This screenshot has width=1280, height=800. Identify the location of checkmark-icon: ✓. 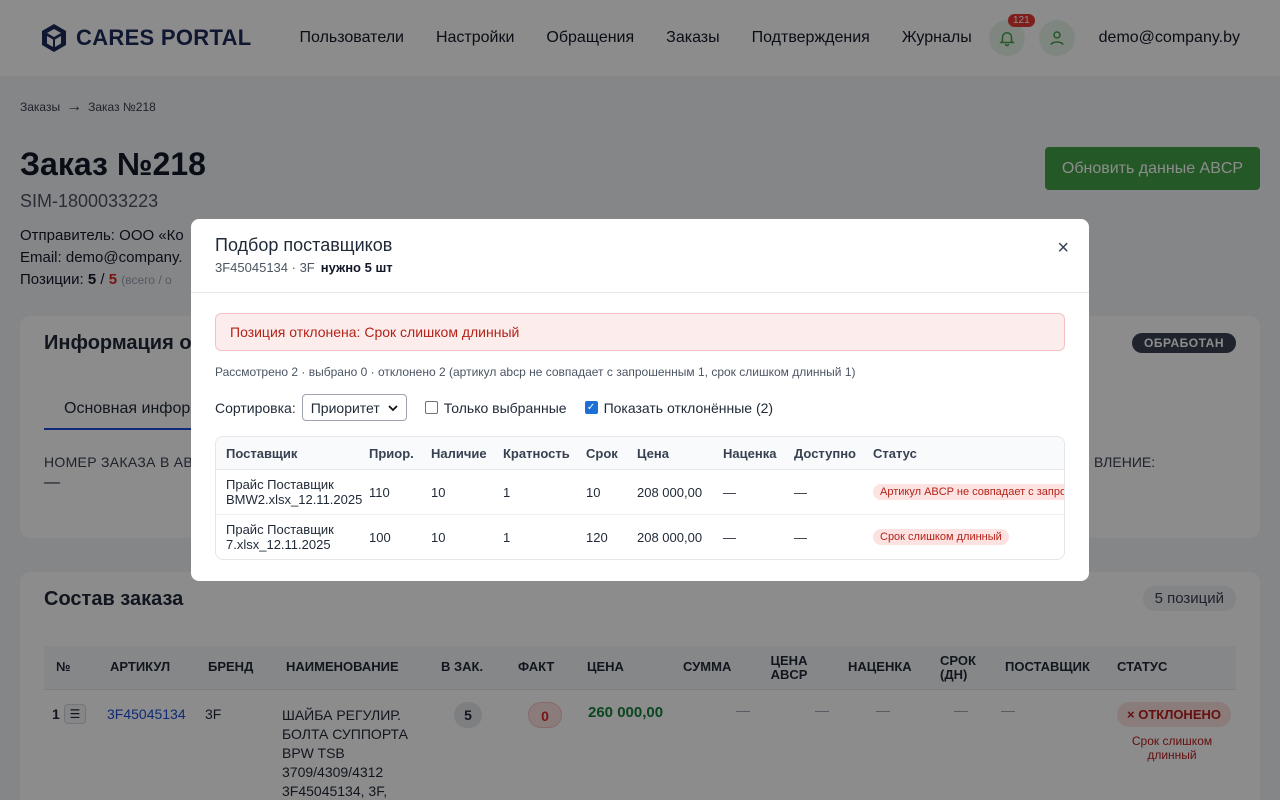
(591, 407).